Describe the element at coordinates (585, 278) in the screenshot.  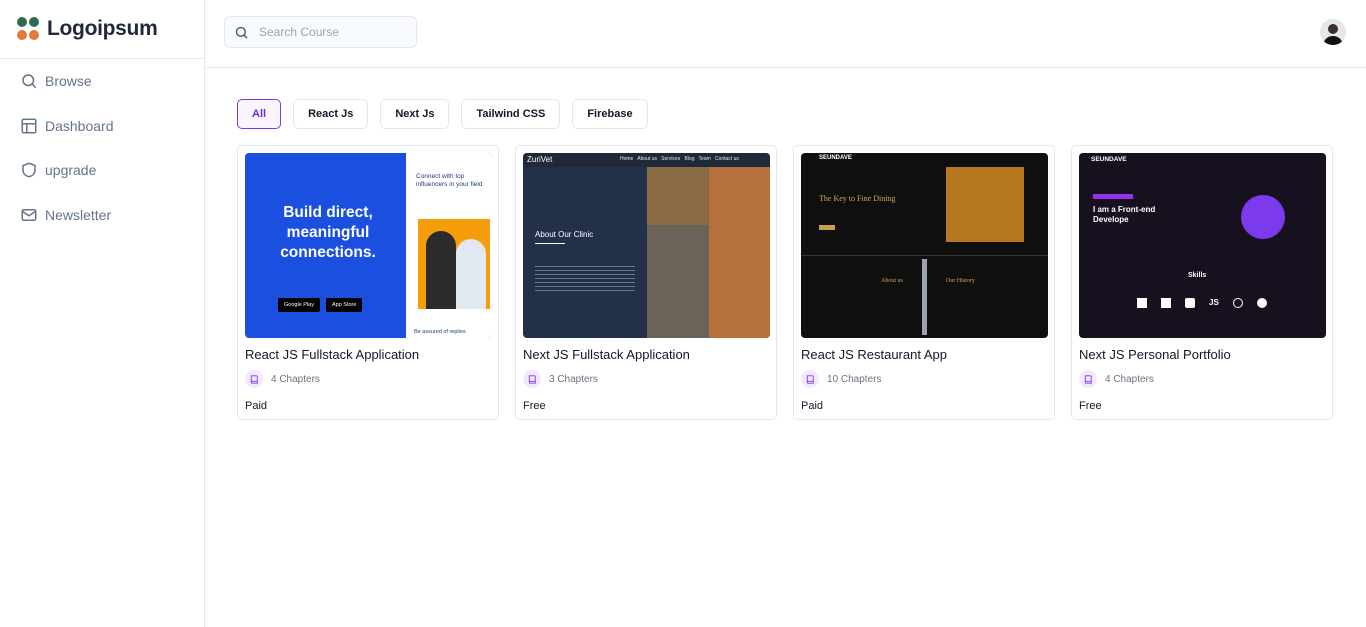
I see `thumb-body-text` at that location.